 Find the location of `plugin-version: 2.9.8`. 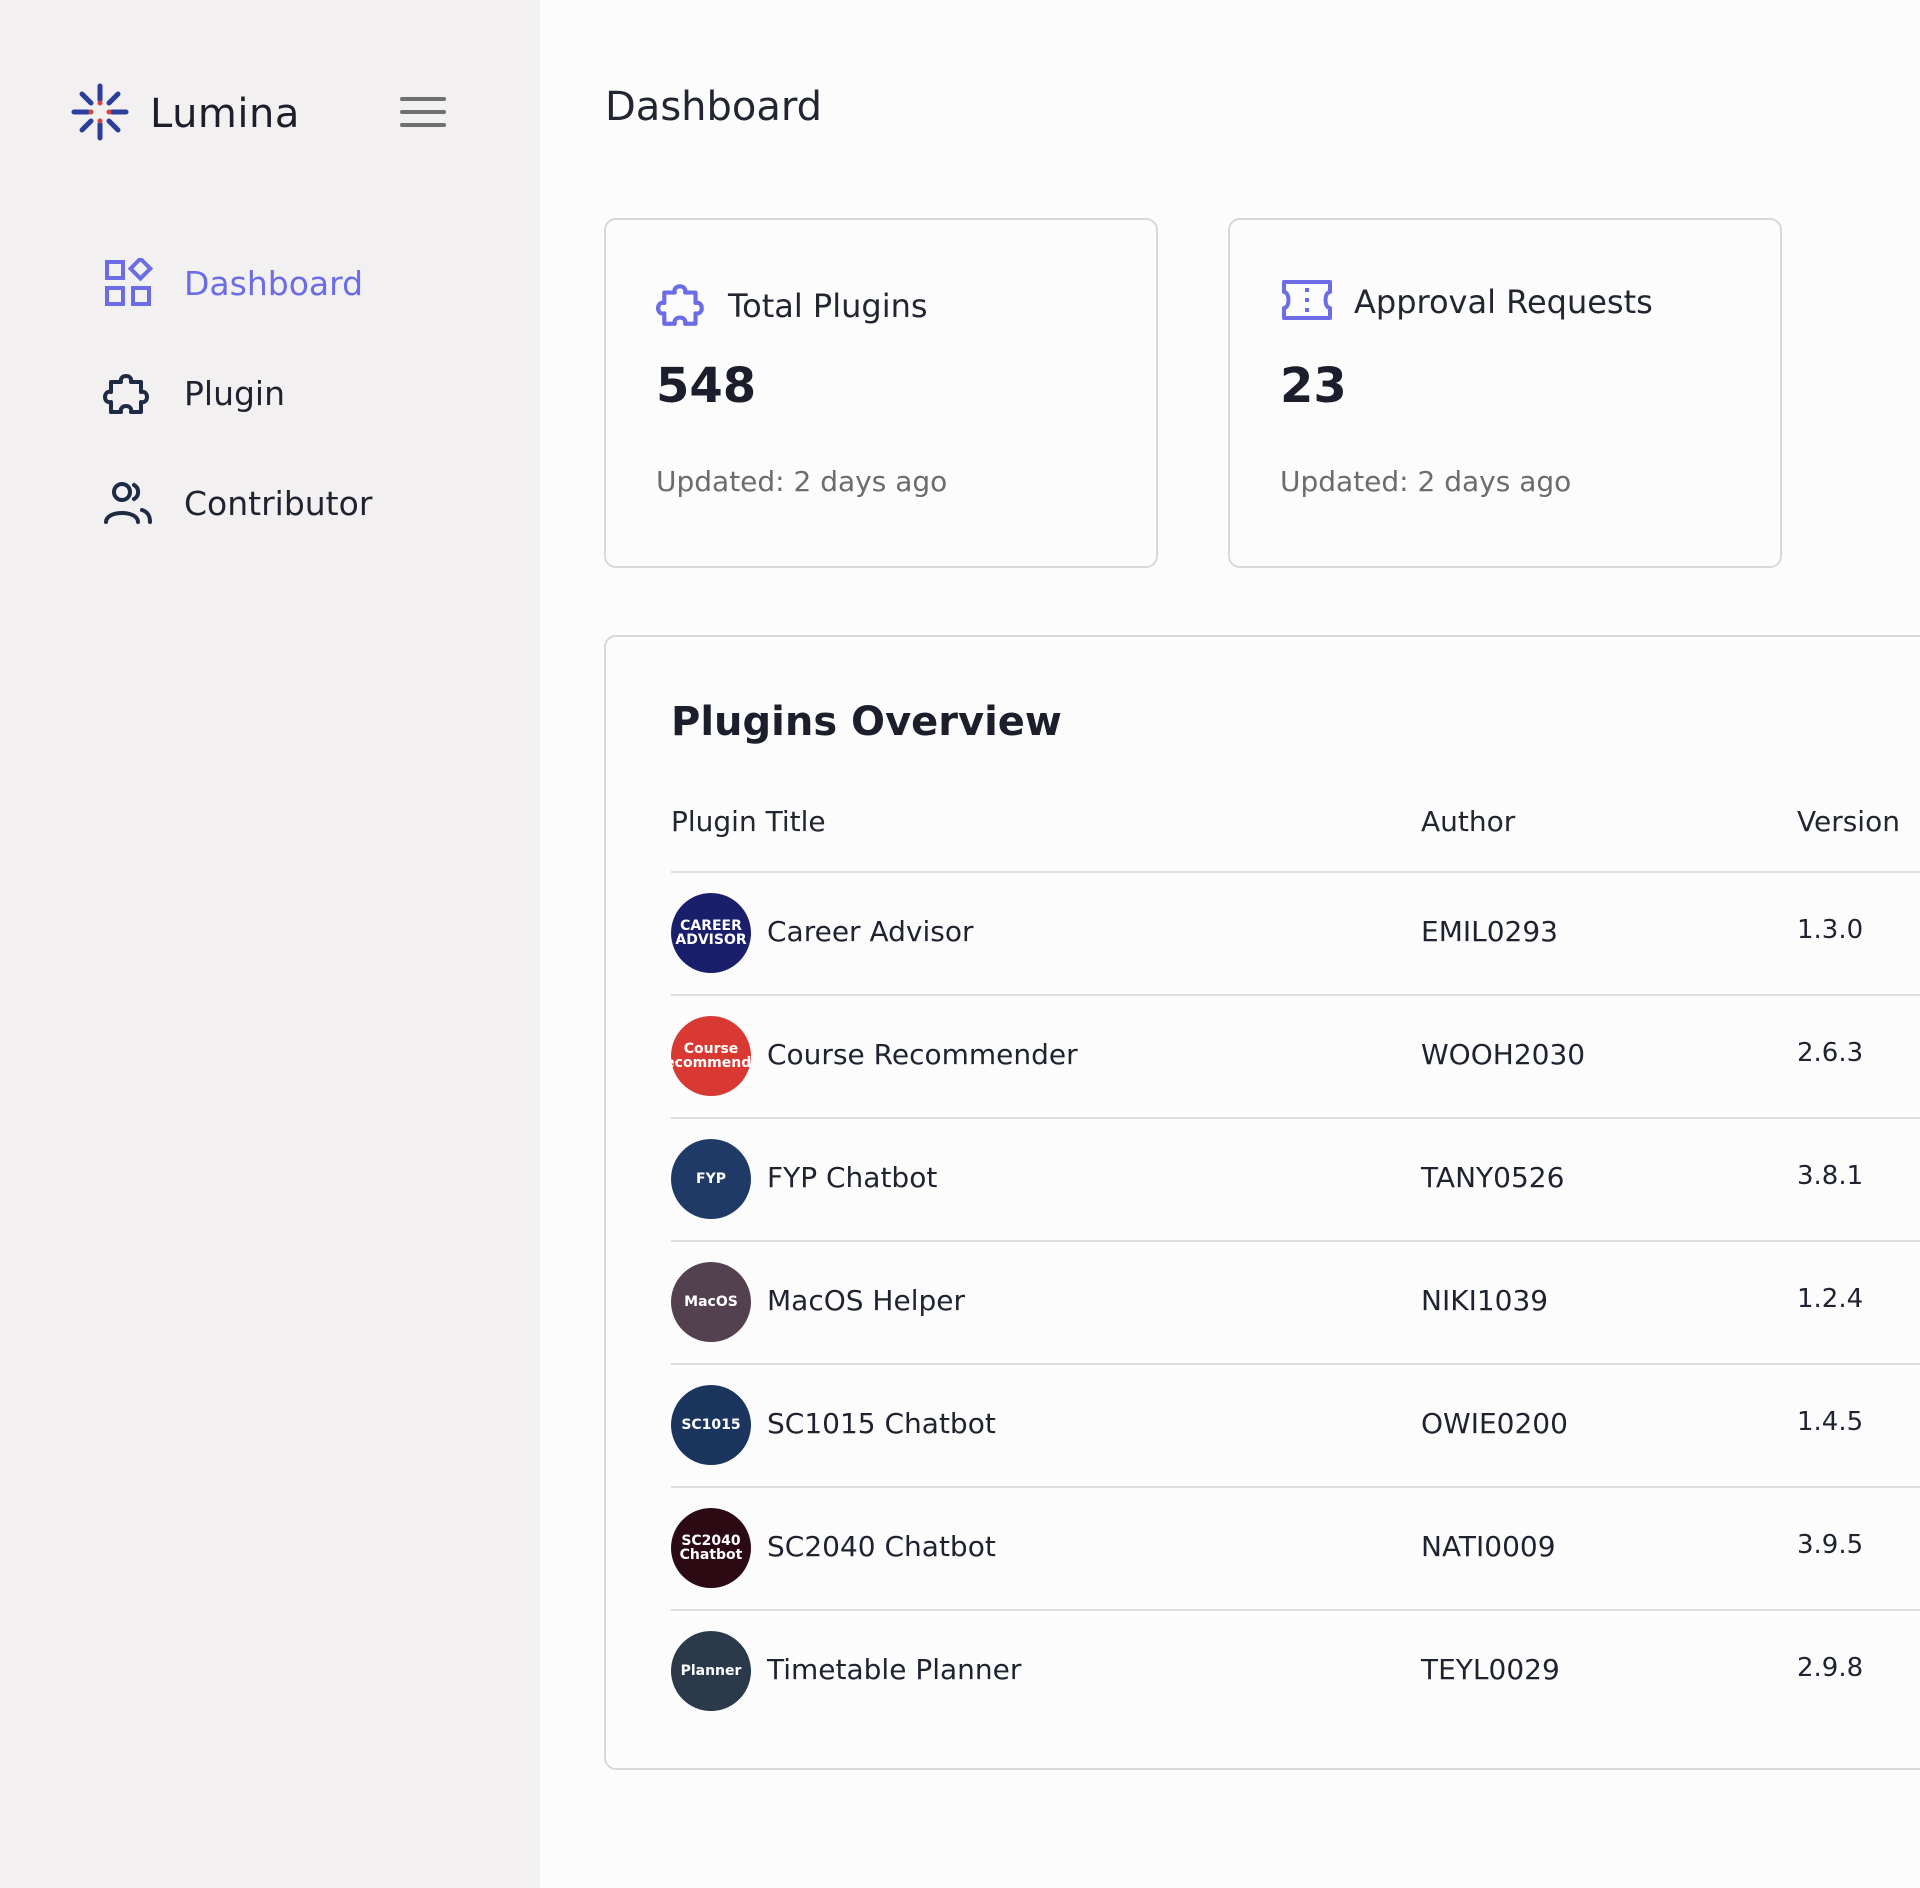

plugin-version: 2.9.8 is located at coordinates (1830, 1668).